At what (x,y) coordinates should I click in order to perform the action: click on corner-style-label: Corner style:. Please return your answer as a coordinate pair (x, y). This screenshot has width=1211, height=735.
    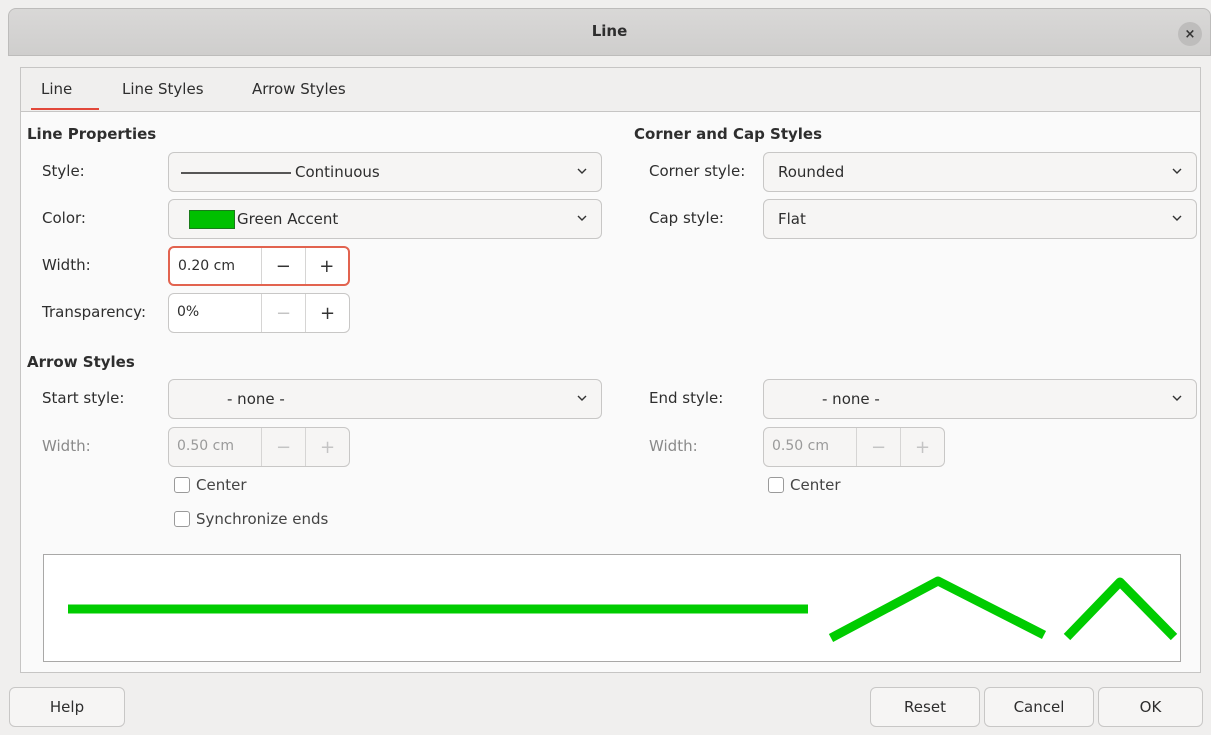
    Looking at the image, I should click on (697, 171).